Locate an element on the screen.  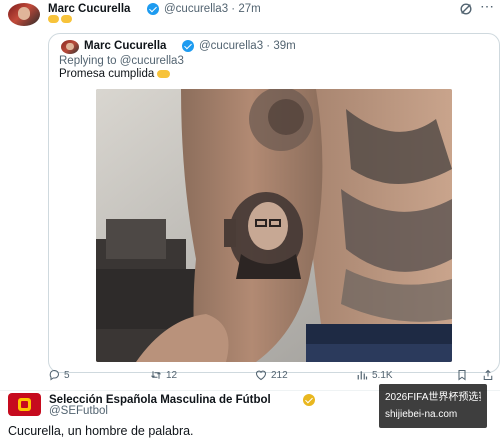
author-handle: @cucurella3 · 27m is located at coordinates (212, 9).